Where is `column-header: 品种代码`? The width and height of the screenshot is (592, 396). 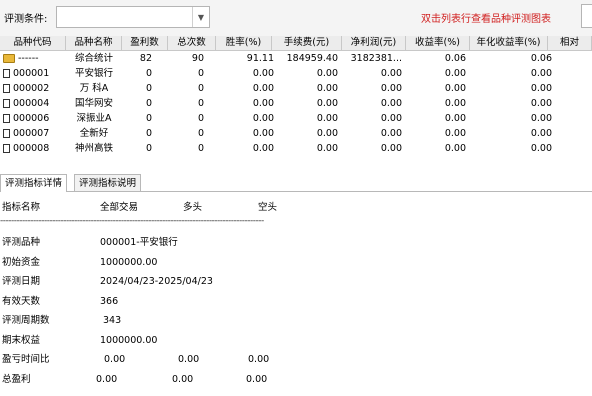 column-header: 品种代码 is located at coordinates (33, 43).